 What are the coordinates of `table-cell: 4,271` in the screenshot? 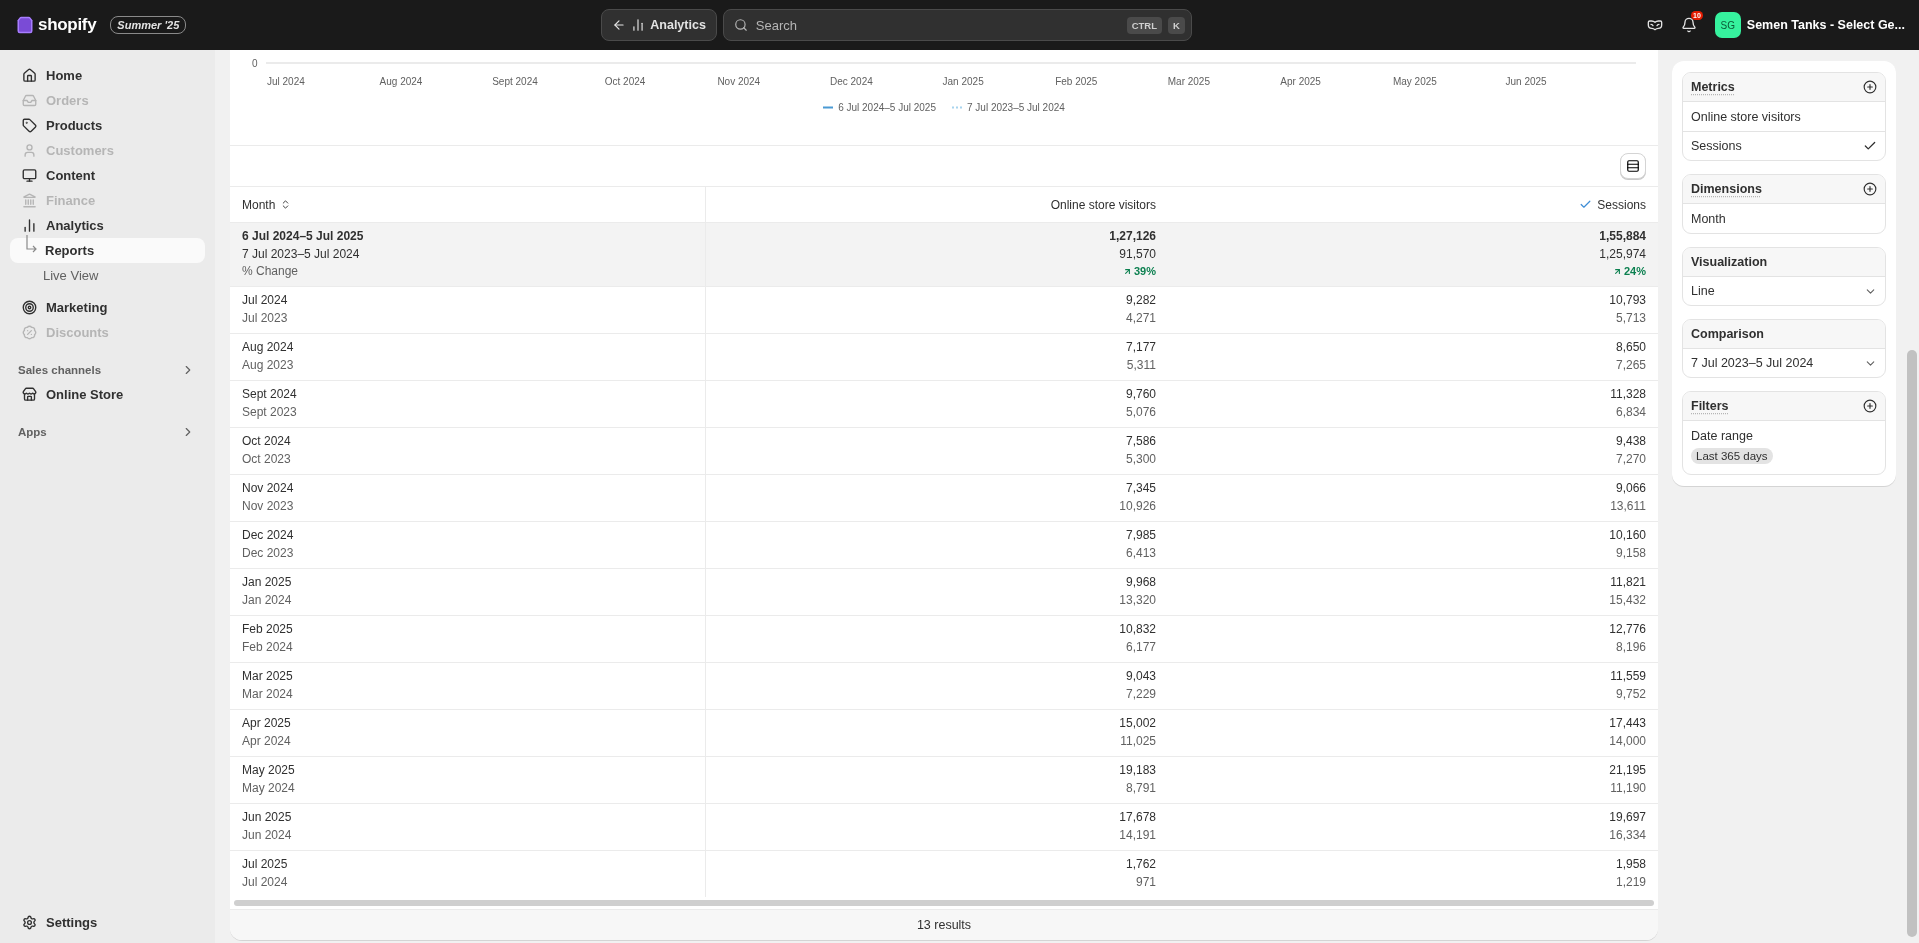 It's located at (1140, 318).